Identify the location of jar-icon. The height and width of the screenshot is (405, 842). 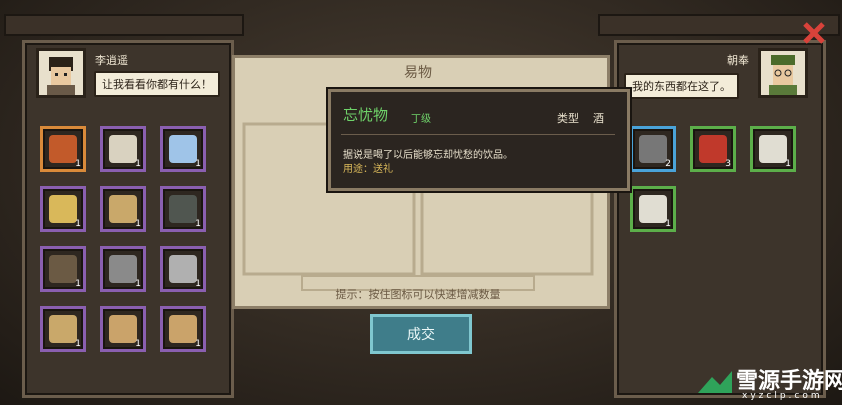
(63, 269).